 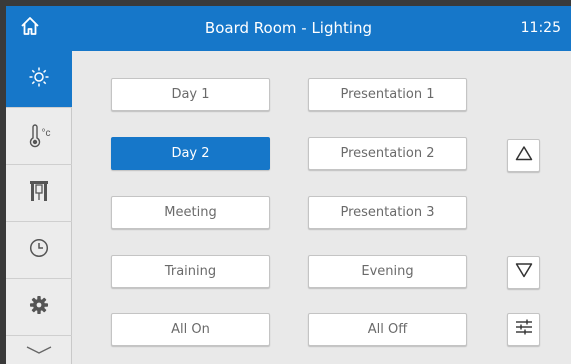 I want to click on scene-label: All On, so click(x=190, y=329).